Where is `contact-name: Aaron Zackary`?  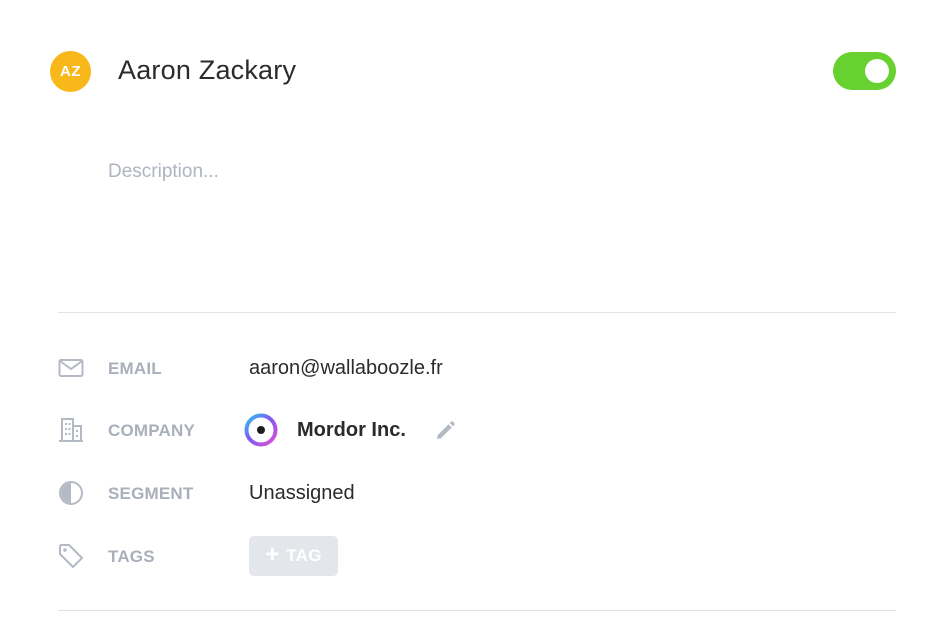
contact-name: Aaron Zackary is located at coordinates (207, 70).